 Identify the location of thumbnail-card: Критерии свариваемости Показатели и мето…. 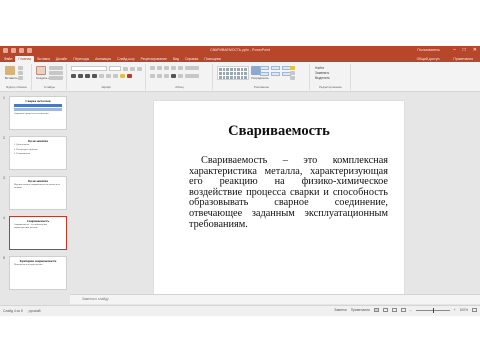
(38, 273).